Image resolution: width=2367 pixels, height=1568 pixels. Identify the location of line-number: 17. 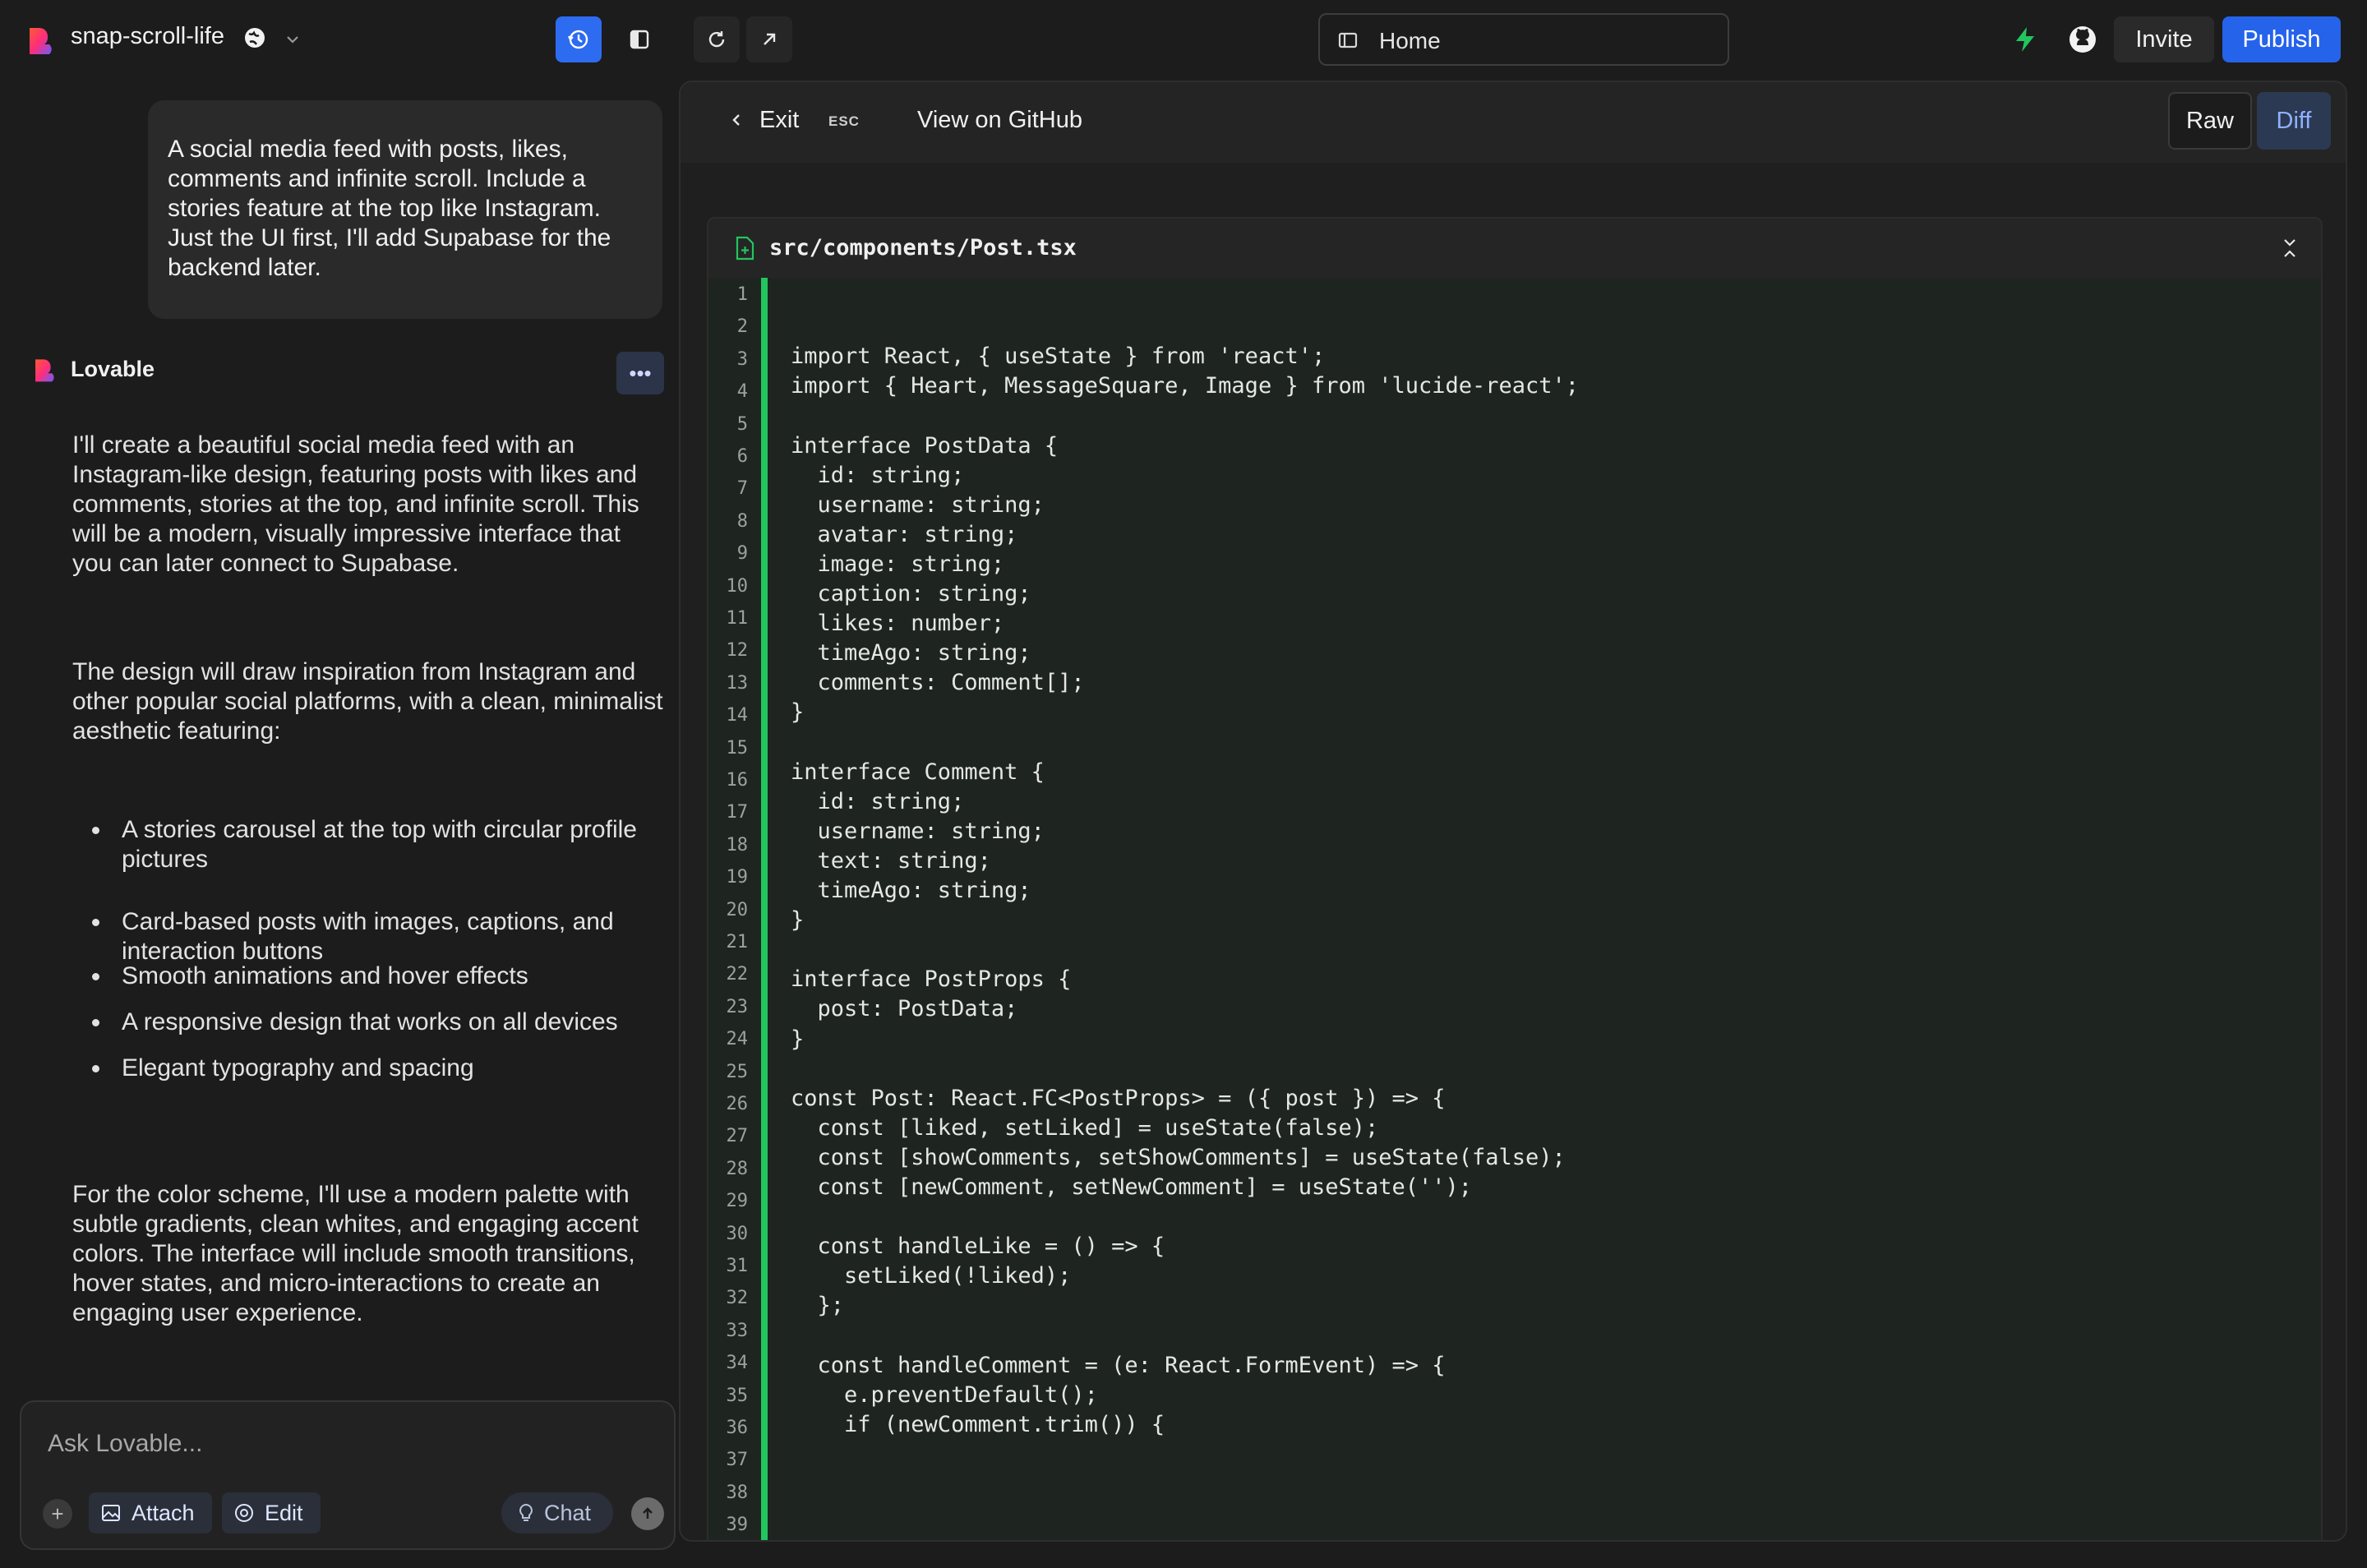
(737, 812).